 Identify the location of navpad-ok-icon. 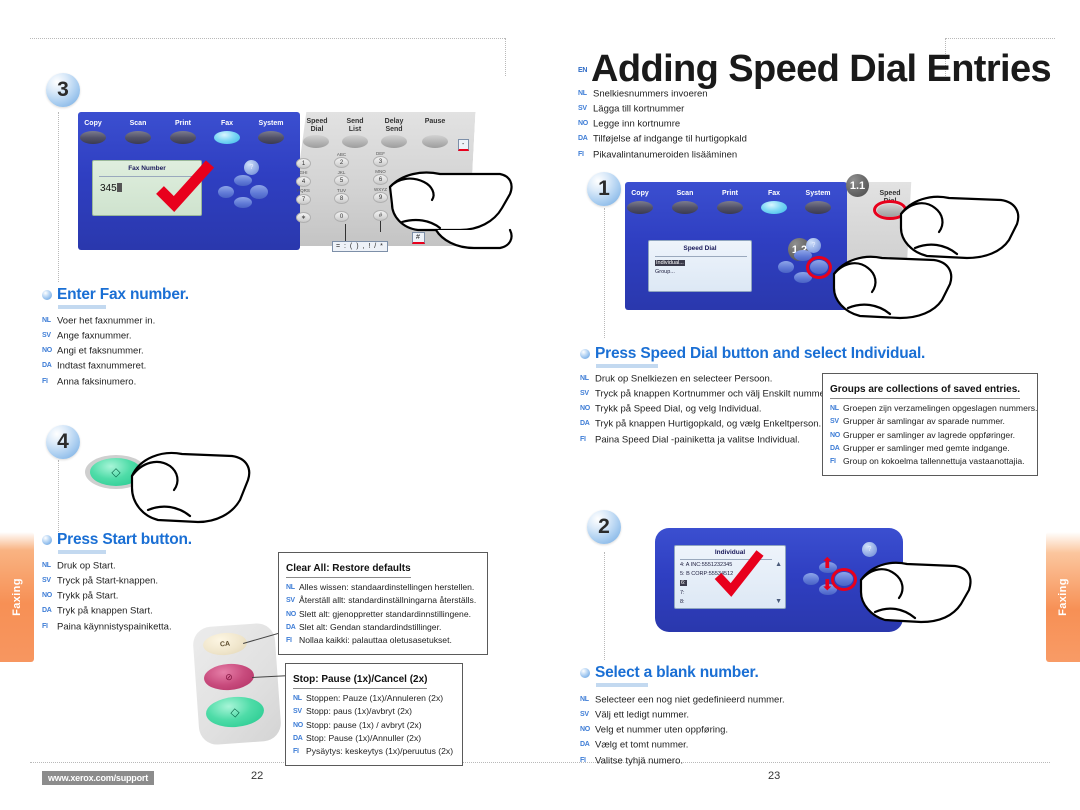
(259, 192).